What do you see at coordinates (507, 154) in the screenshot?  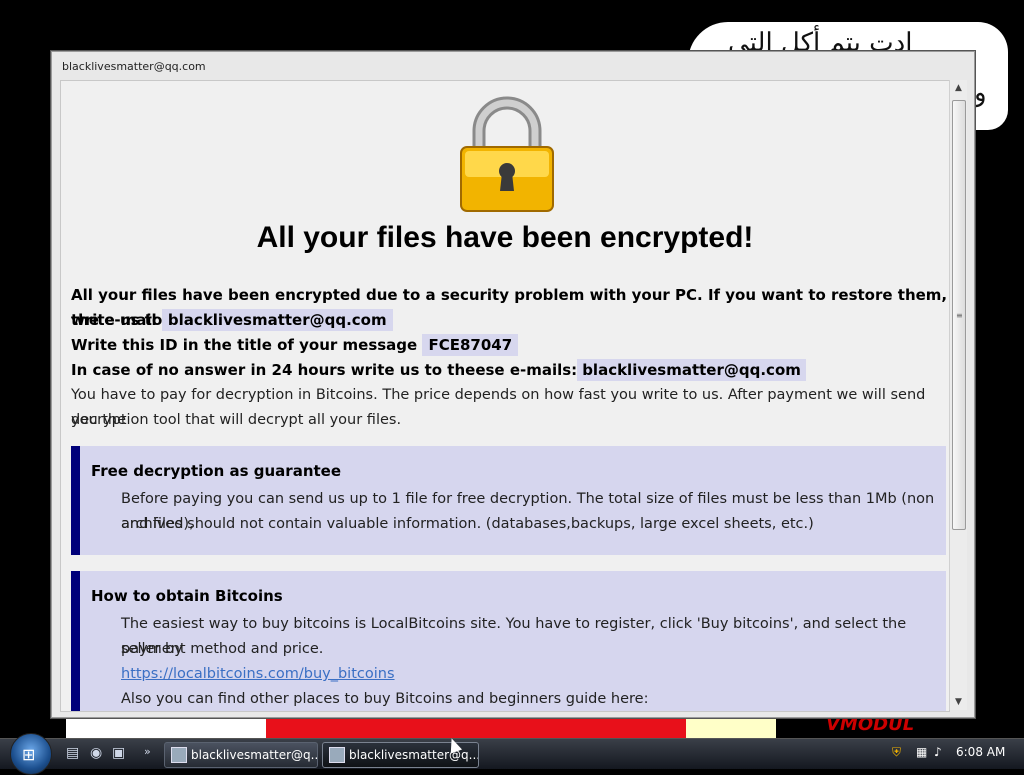 I see `lock-icon` at bounding box center [507, 154].